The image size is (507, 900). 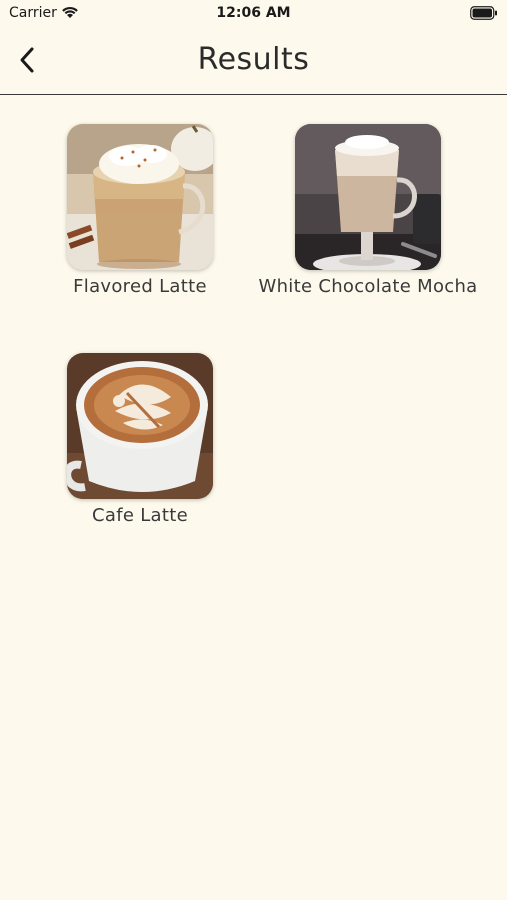 I want to click on flavored-latte-photo, so click(x=140, y=197).